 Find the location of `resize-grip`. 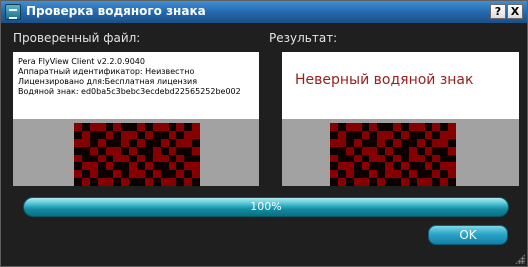

resize-grip is located at coordinates (520, 259).